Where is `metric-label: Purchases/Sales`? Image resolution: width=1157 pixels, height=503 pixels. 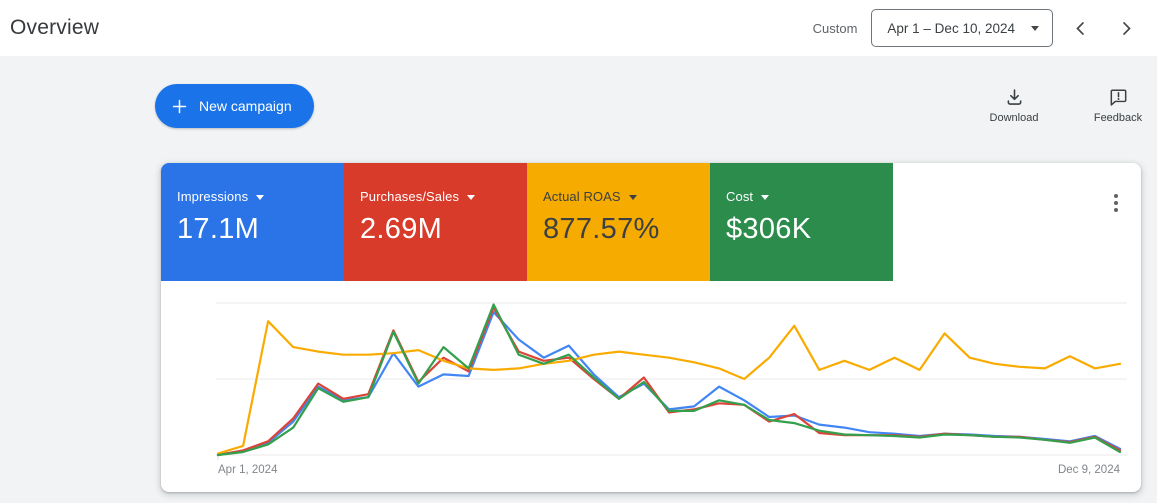 metric-label: Purchases/Sales is located at coordinates (410, 196).